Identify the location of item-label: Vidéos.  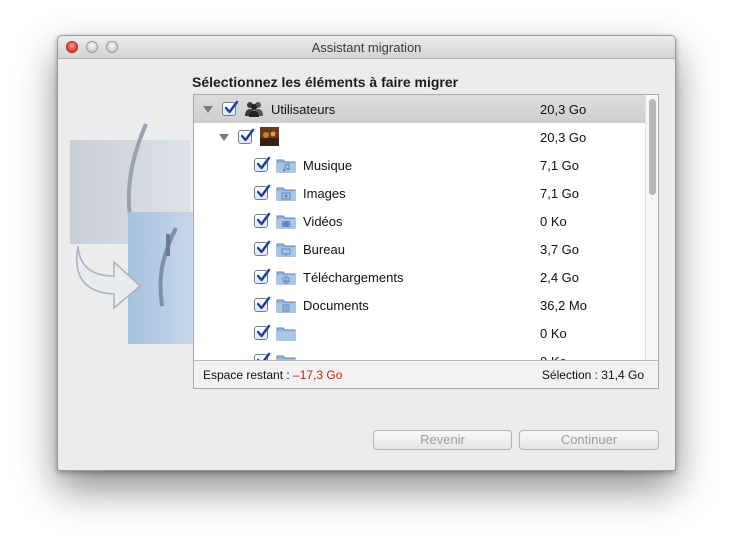
(323, 221).